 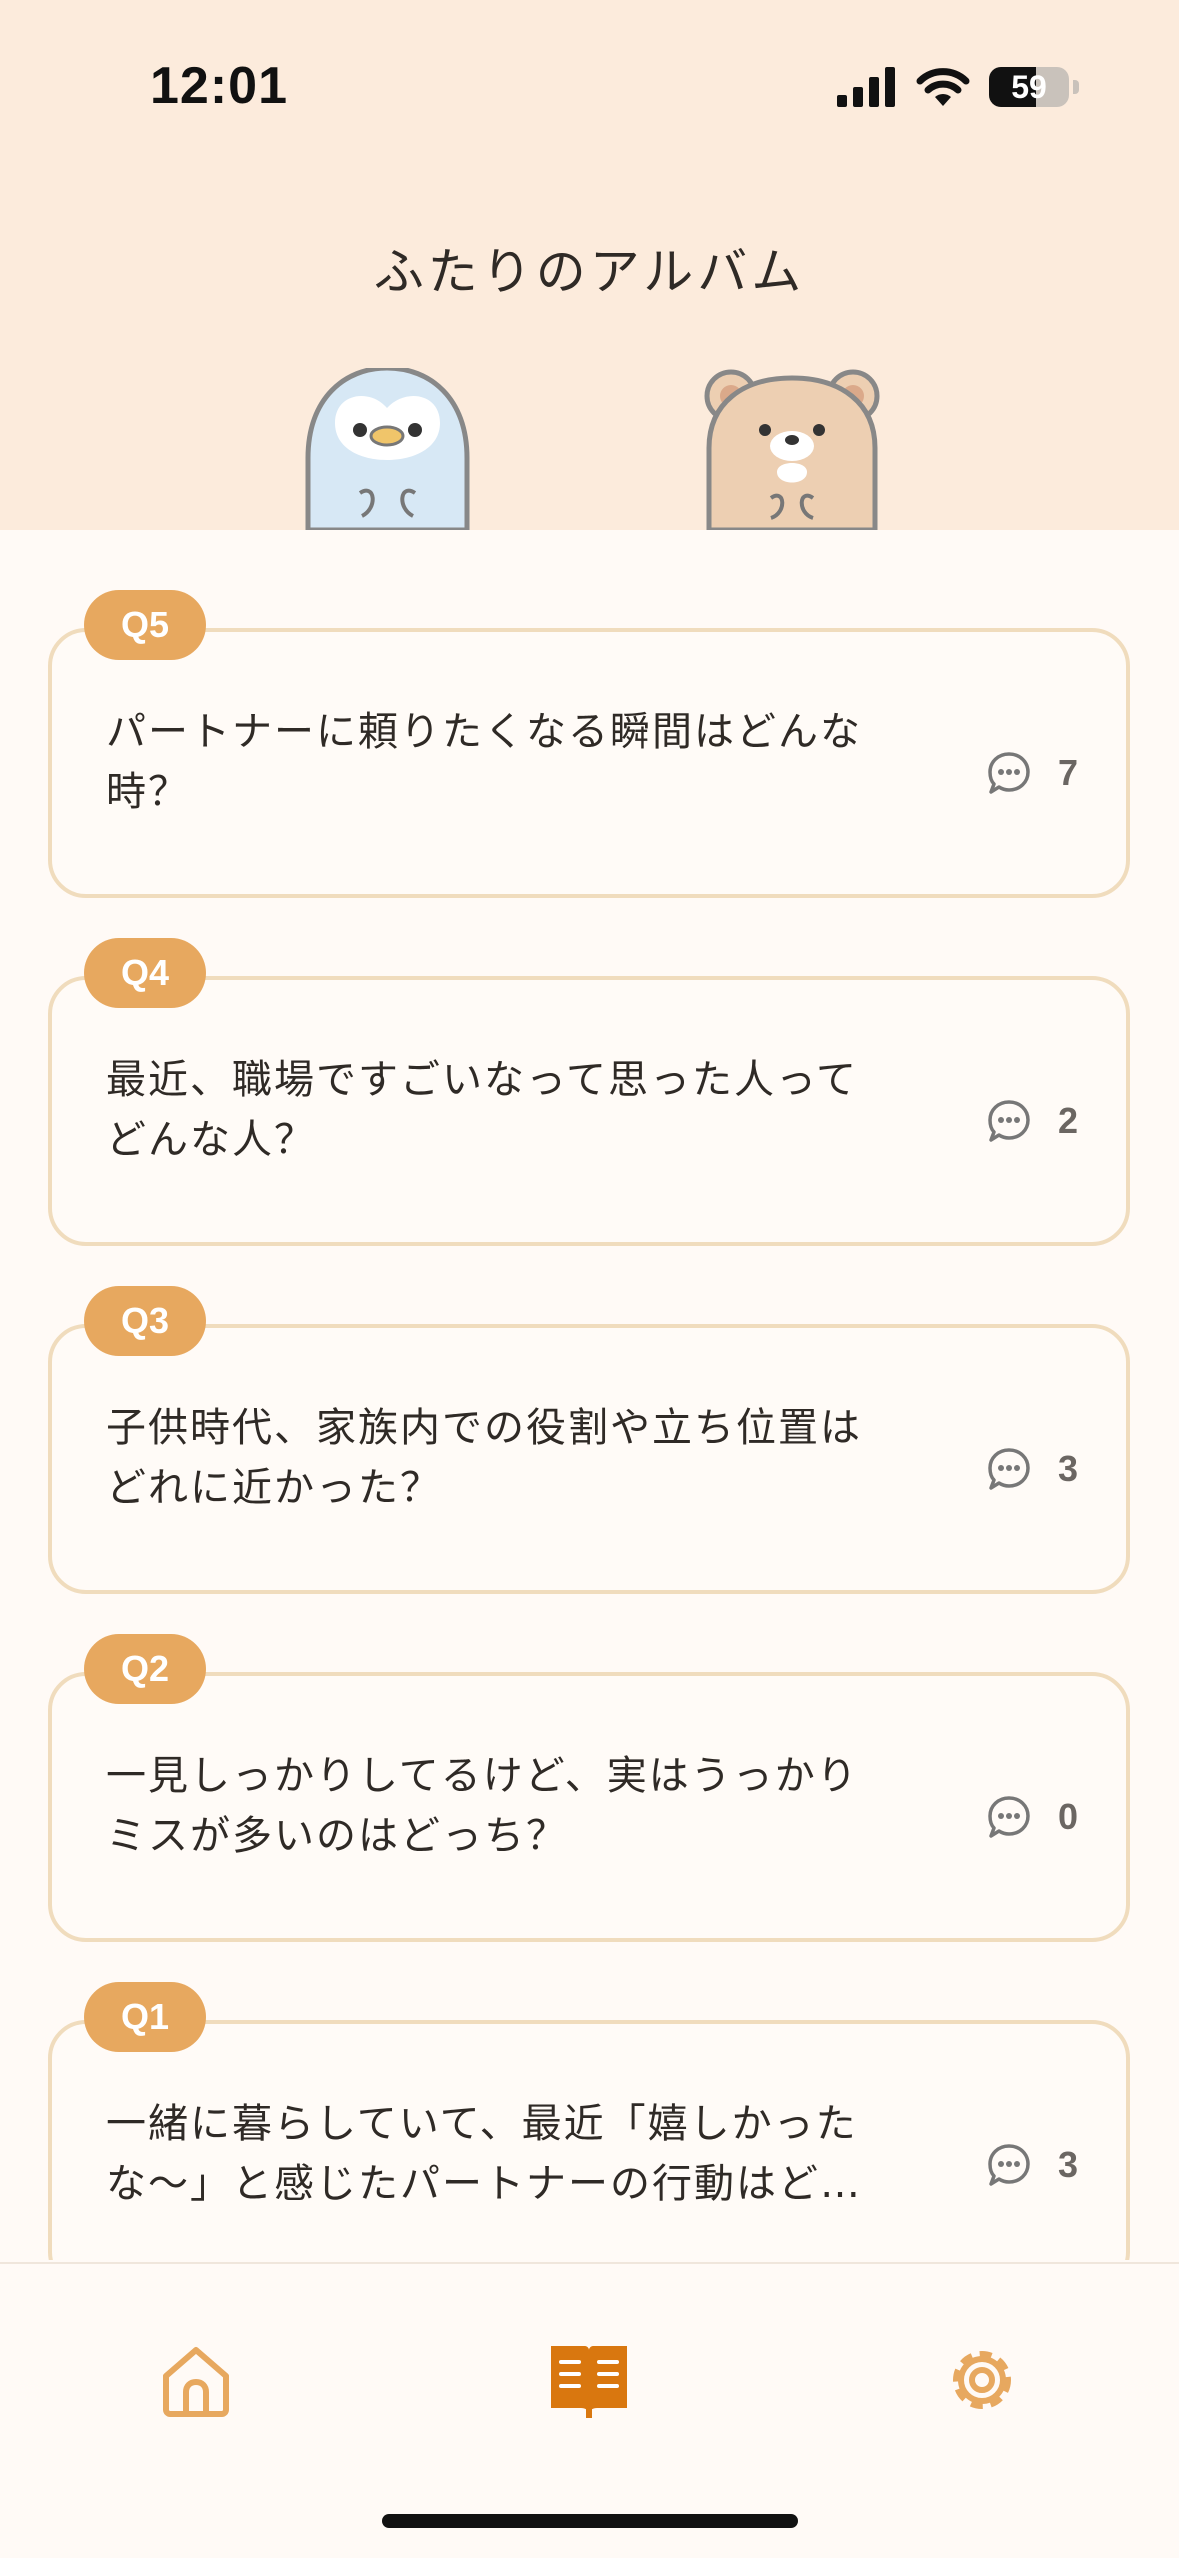 I want to click on question-badge: Q4, so click(x=145, y=973).